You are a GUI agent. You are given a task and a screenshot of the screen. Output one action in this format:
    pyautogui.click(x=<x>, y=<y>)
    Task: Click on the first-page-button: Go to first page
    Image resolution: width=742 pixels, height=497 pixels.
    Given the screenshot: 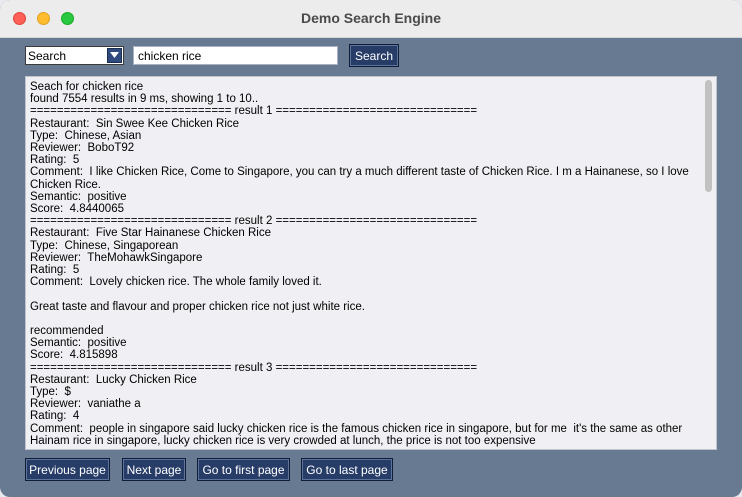 What is the action you would take?
    pyautogui.click(x=243, y=469)
    